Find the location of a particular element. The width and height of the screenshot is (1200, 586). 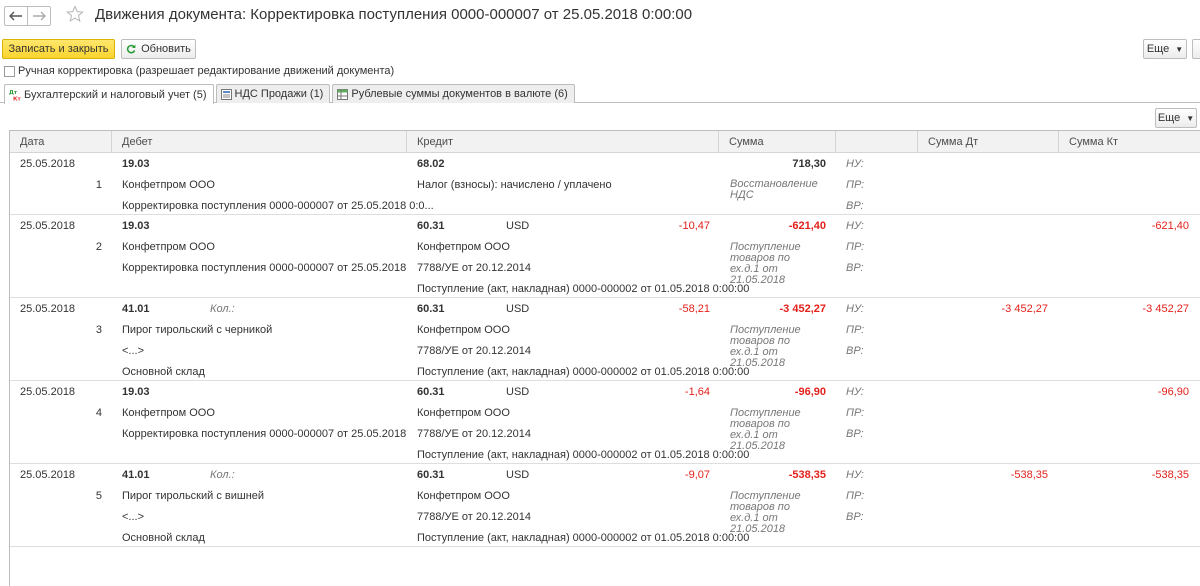

tab-ruble-sums: Рублевые суммы документов в валюте (6) is located at coordinates (453, 93).